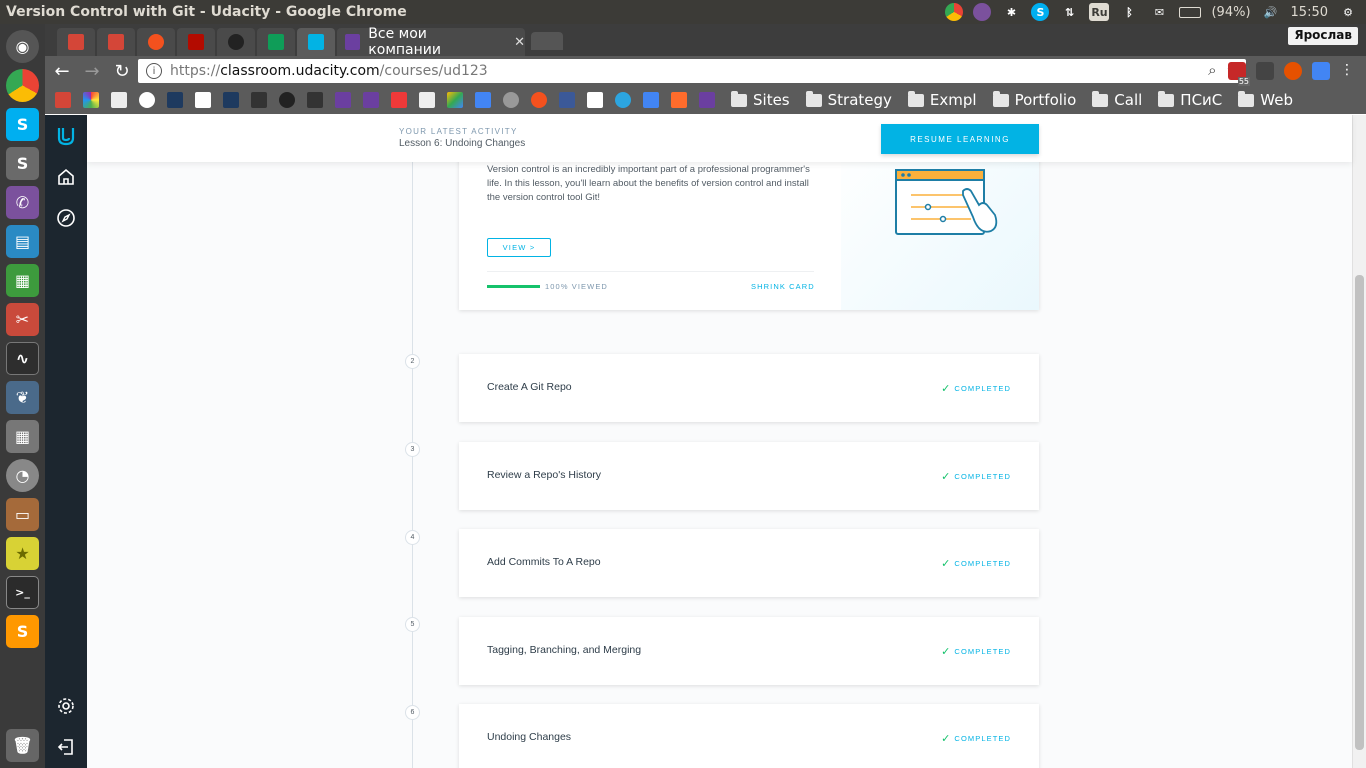 The width and height of the screenshot is (1366, 768). I want to click on network-icon: ⇅, so click(1069, 12).